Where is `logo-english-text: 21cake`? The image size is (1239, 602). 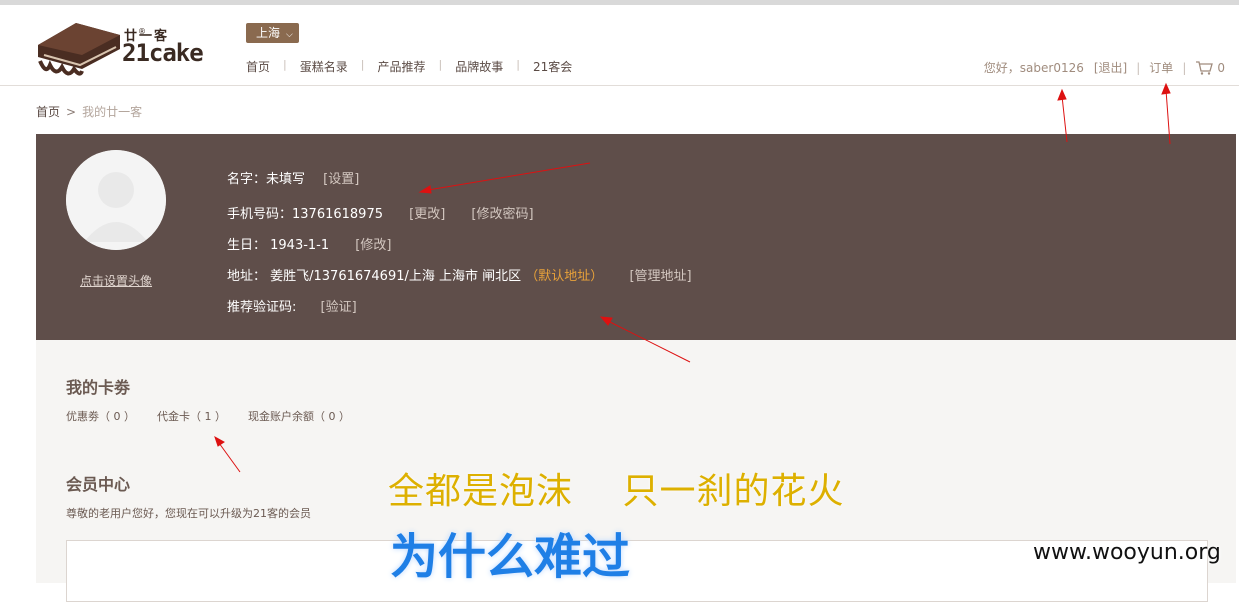
logo-english-text: 21cake is located at coordinates (163, 53).